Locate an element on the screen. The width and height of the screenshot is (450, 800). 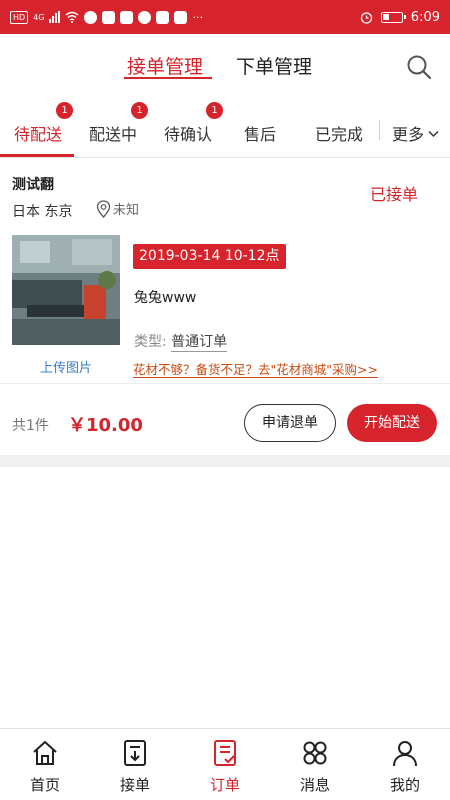
message-icon is located at coordinates (315, 753).